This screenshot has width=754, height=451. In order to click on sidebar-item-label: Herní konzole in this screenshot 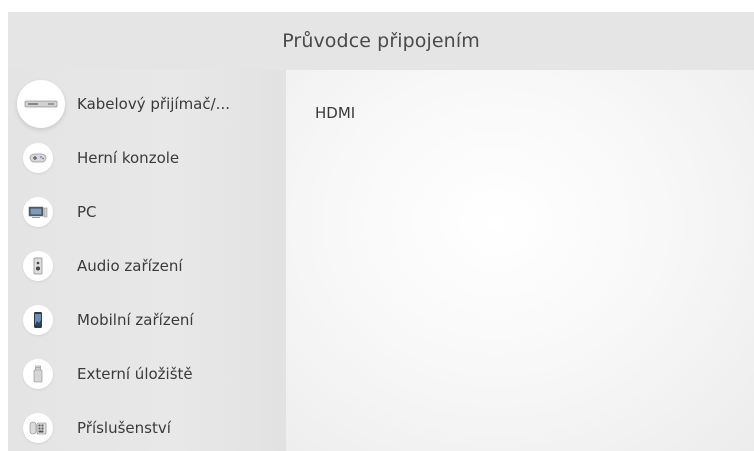, I will do `click(128, 158)`.